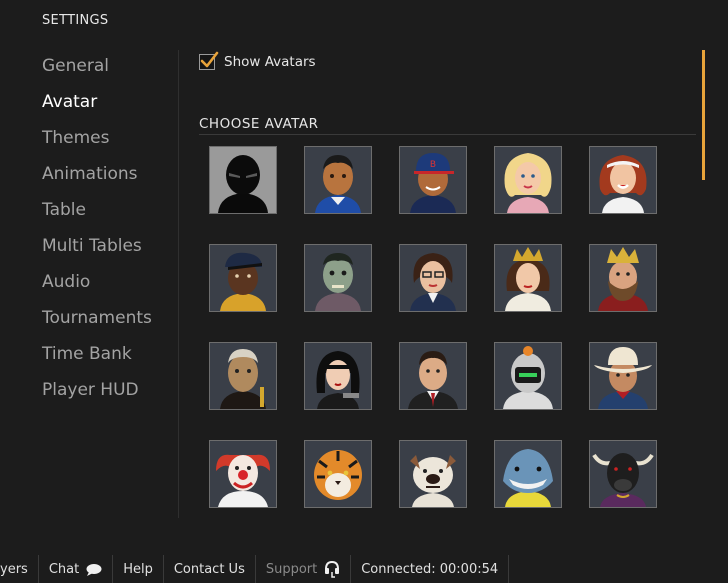  I want to click on cowboy-avatar-icon, so click(623, 376).